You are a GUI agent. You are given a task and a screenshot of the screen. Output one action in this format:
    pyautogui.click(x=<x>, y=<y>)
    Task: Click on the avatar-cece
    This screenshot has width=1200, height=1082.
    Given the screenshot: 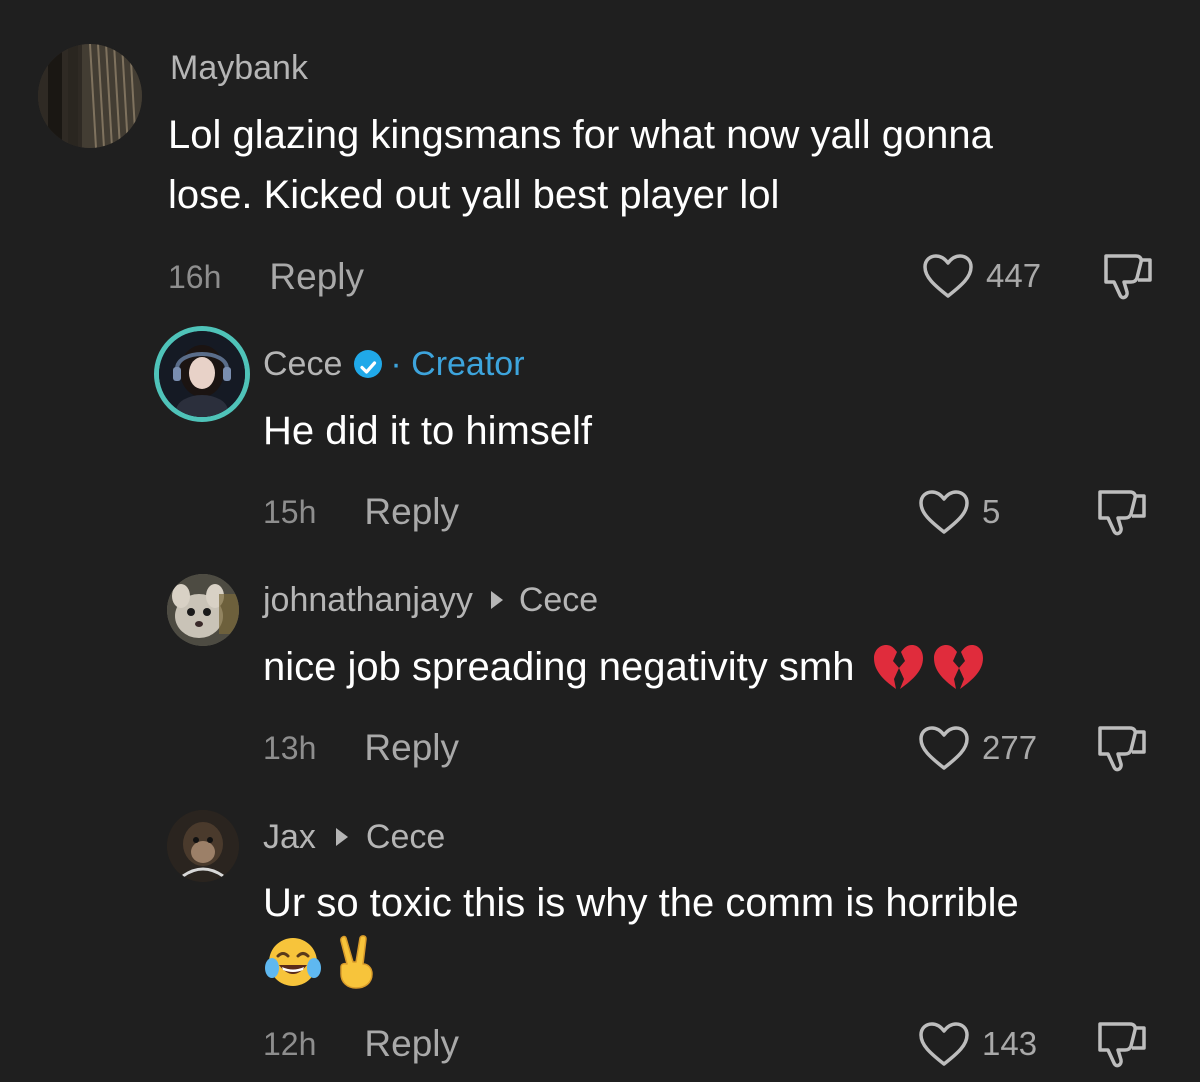 What is the action you would take?
    pyautogui.click(x=202, y=374)
    